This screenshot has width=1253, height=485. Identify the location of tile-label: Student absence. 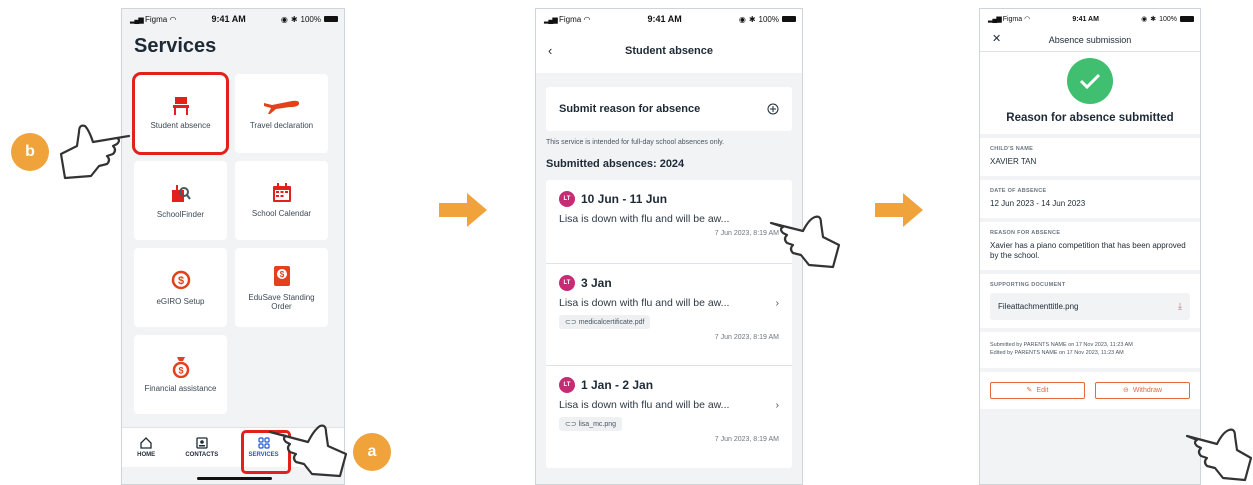
(180, 125).